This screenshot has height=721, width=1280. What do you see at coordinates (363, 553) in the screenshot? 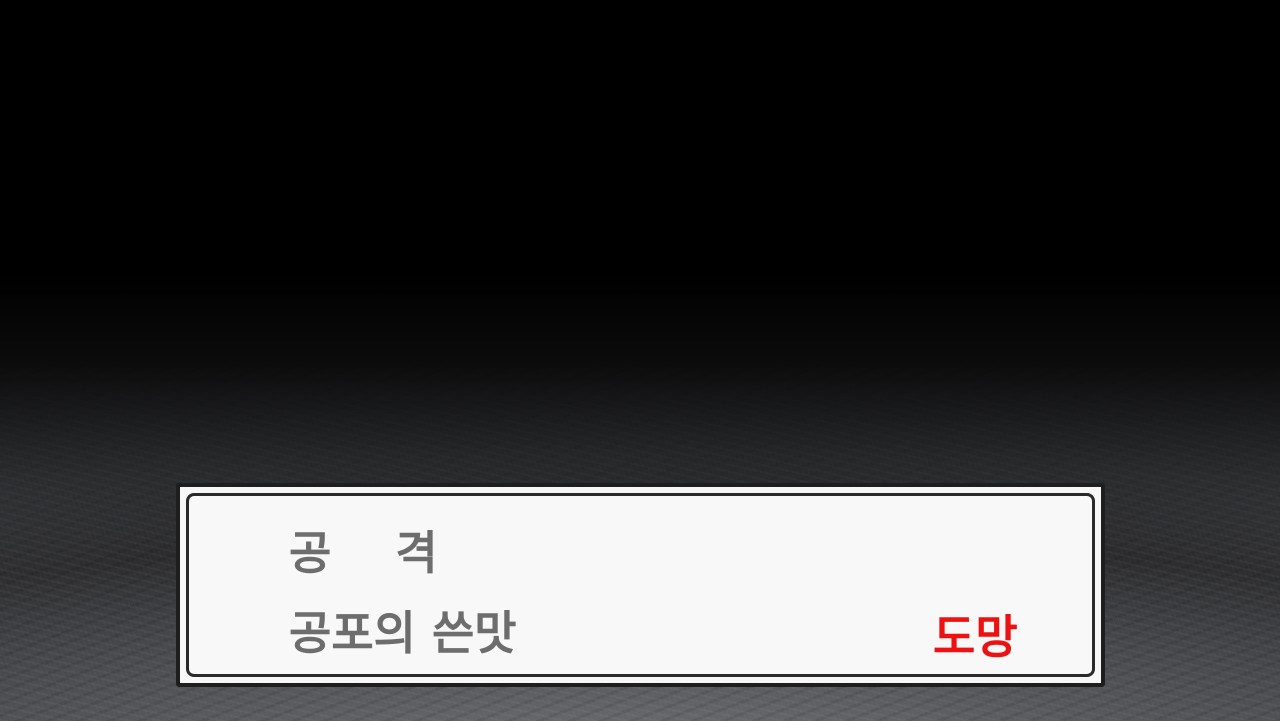
I see `attack-command: 공 격` at bounding box center [363, 553].